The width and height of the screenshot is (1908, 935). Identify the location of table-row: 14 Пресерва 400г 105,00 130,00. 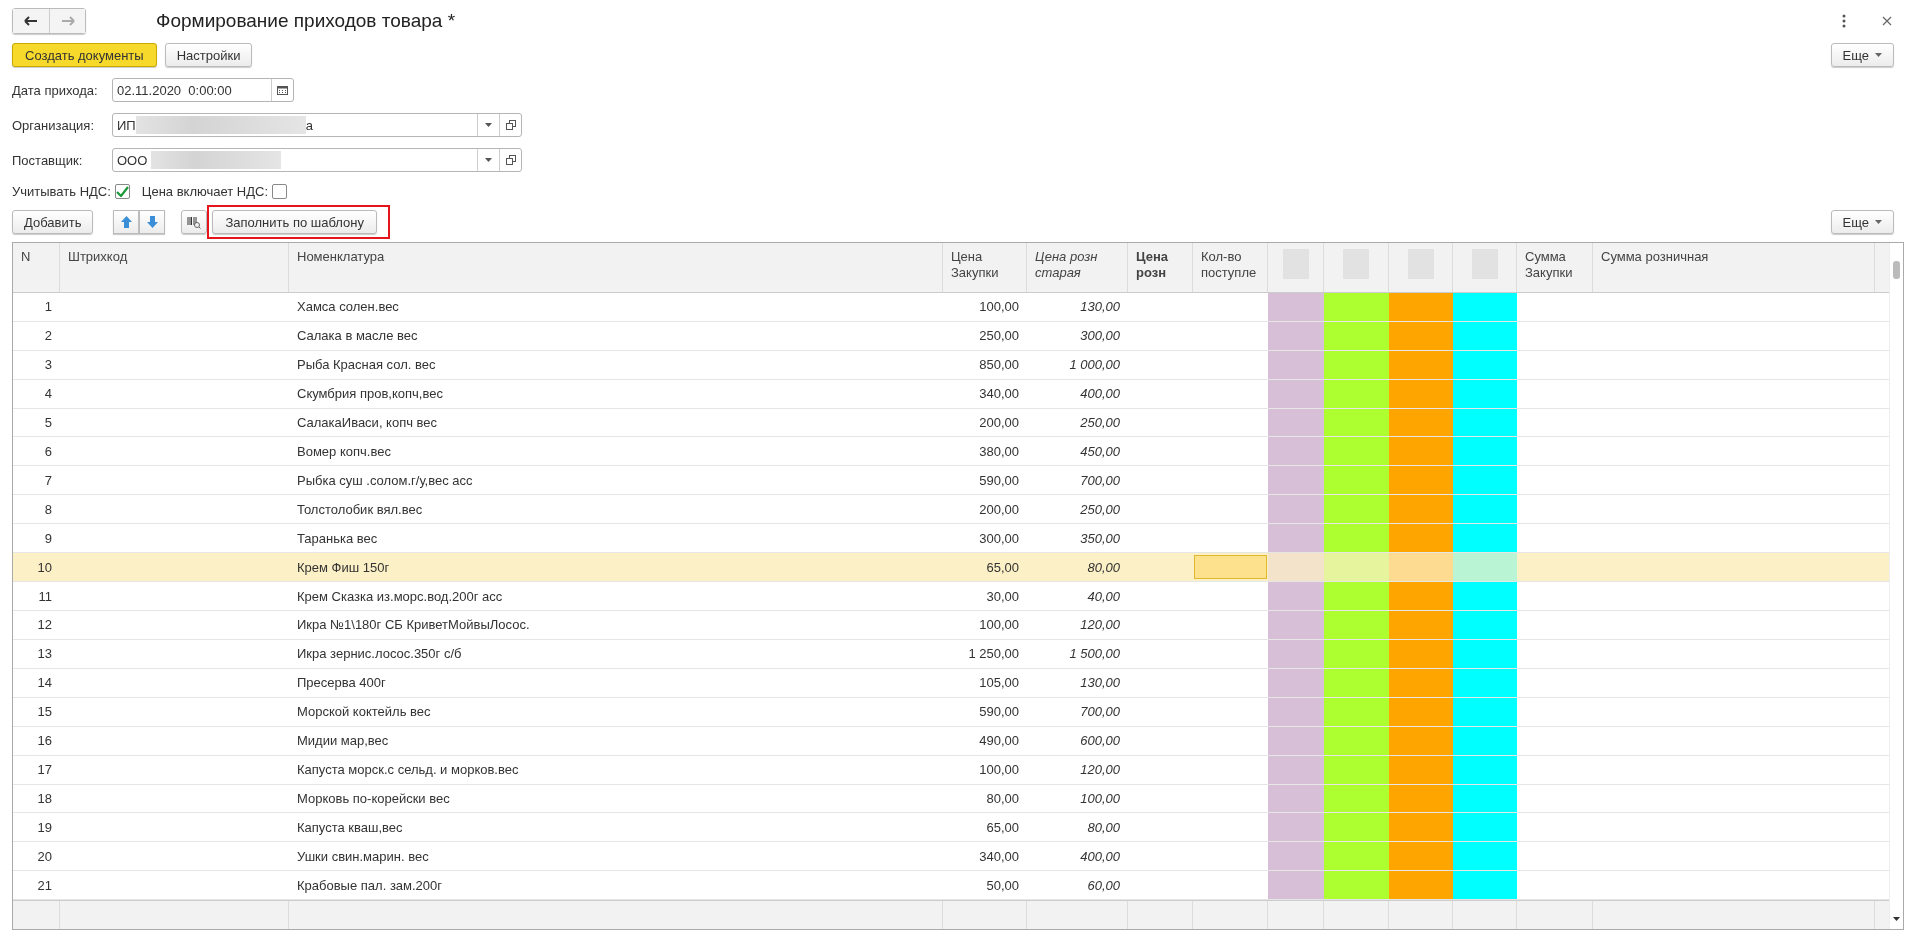
(951, 683).